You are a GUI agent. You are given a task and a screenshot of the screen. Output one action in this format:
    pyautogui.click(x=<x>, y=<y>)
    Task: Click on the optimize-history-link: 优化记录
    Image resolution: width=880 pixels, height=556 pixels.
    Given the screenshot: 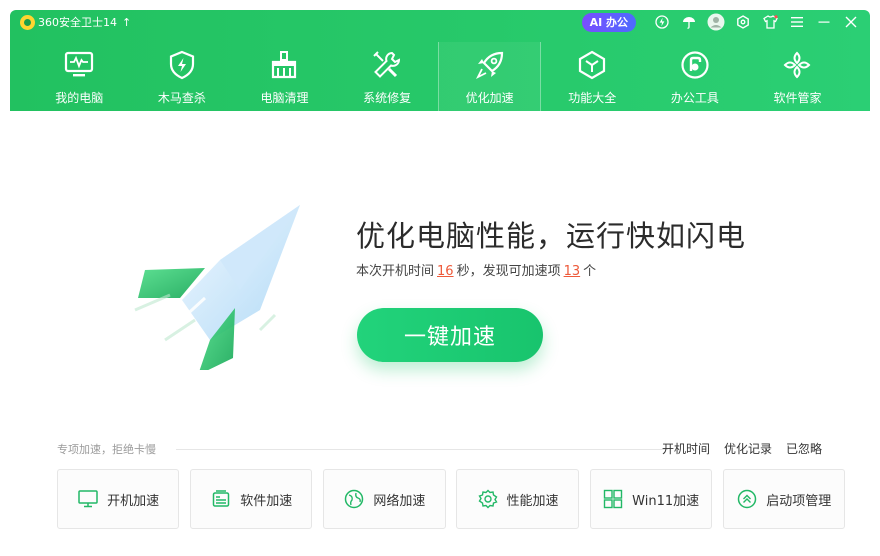 What is the action you would take?
    pyautogui.click(x=748, y=448)
    